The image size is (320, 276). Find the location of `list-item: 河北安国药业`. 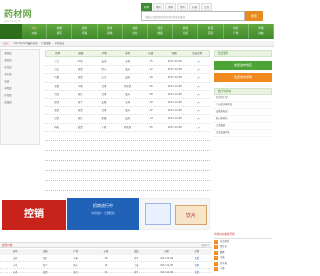

list-item: 河北安国药业 is located at coordinates (243, 133).